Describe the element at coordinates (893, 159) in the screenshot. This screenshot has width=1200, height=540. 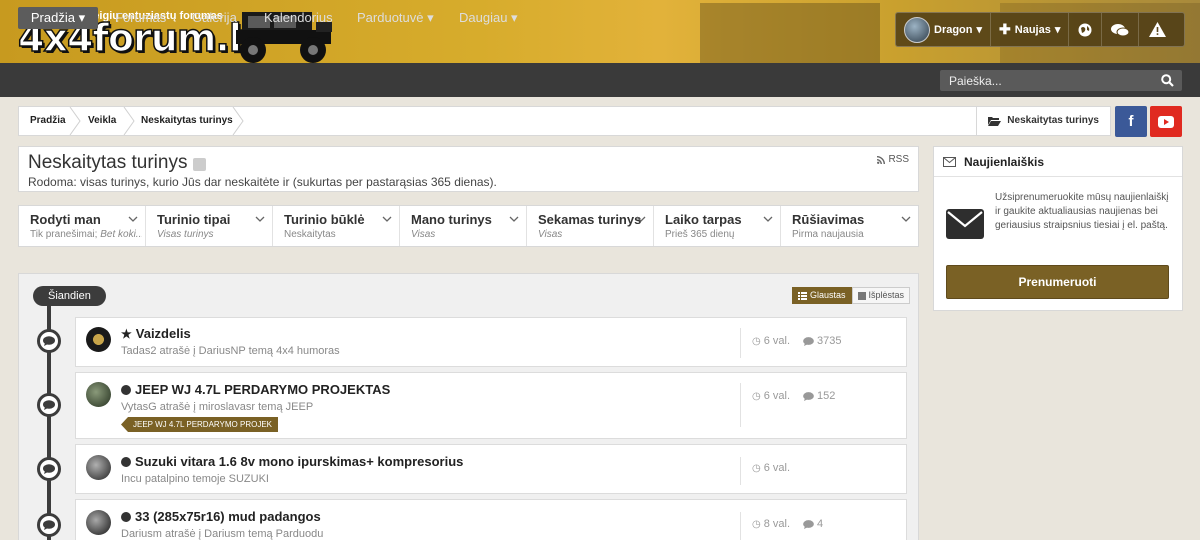
I see `rss-link: RSS` at that location.